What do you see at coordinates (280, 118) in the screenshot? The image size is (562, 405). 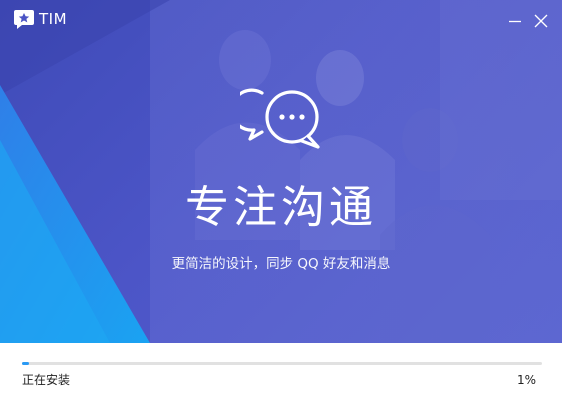 I see `chat-bubbles-icon` at bounding box center [280, 118].